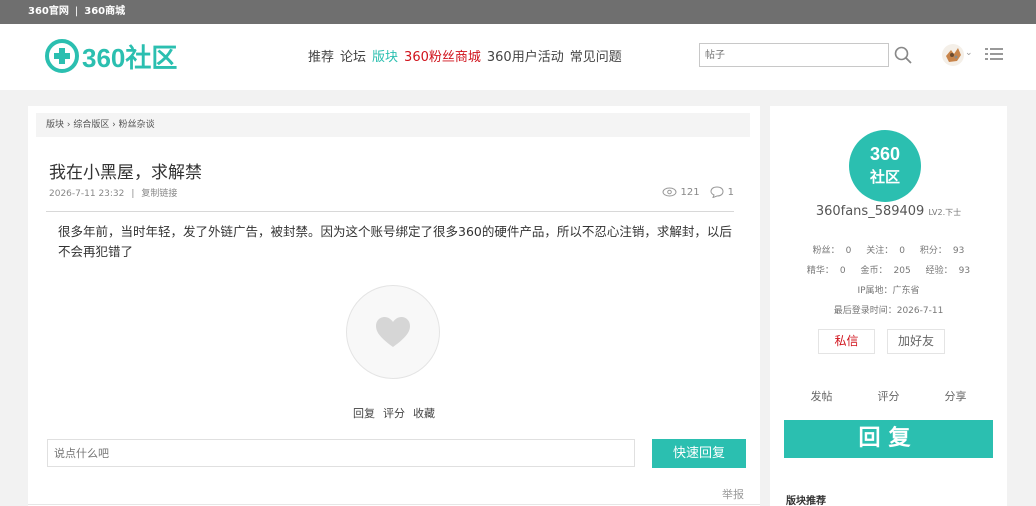 This screenshot has width=1036, height=506. Describe the element at coordinates (159, 194) in the screenshot. I see `copy-link-button: 复制链接` at that location.